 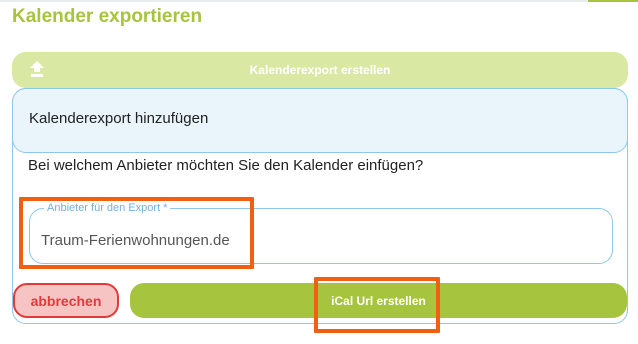 I want to click on export-header-bar: Kalenderexport erstellen, so click(x=320, y=70).